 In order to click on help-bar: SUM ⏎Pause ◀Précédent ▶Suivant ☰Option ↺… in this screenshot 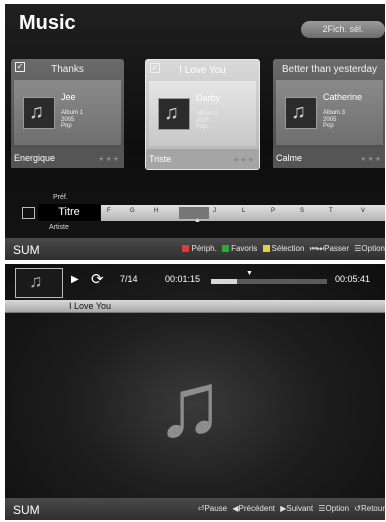, I will do `click(195, 509)`.